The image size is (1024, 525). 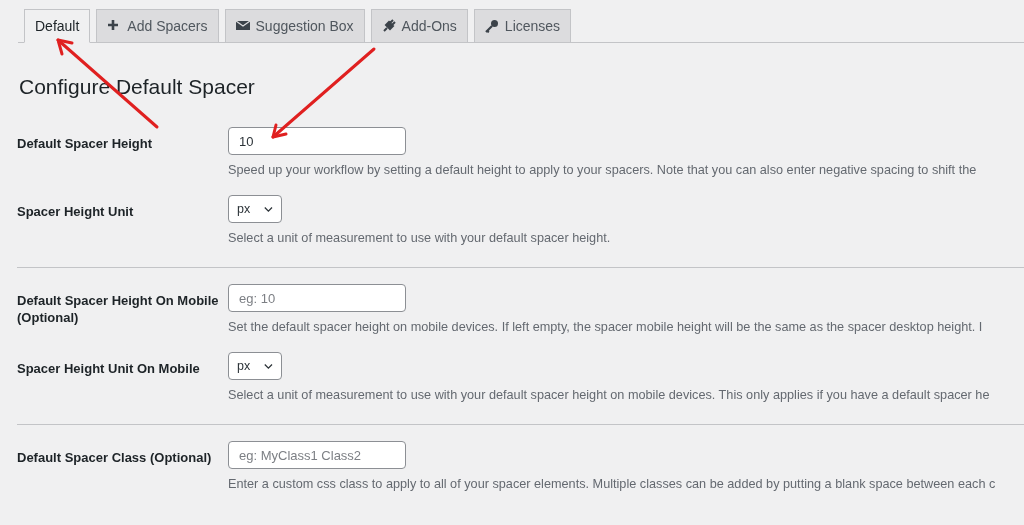 What do you see at coordinates (491, 26) in the screenshot?
I see `key-icon` at bounding box center [491, 26].